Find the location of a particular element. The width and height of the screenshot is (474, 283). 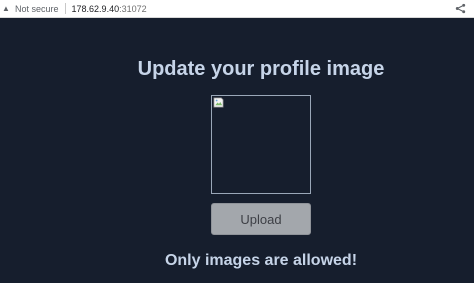

broken-image-icon is located at coordinates (218, 102).